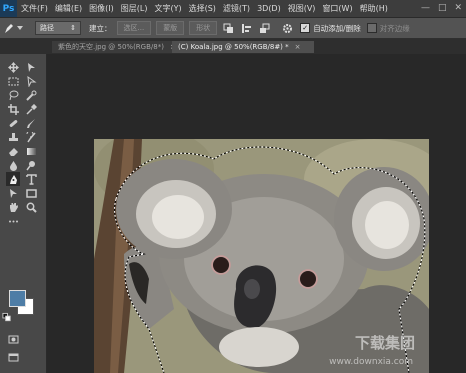 This screenshot has width=466, height=373. I want to click on mode-select-value: 路径, so click(47, 28).